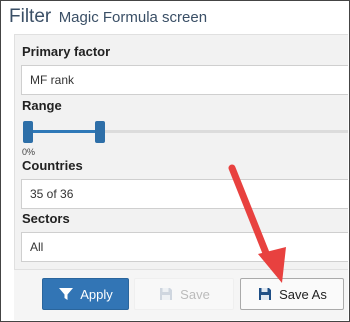 Image resolution: width=350 pixels, height=322 pixels. Describe the element at coordinates (29, 152) in the screenshot. I see `range-min-label: 0%` at that location.